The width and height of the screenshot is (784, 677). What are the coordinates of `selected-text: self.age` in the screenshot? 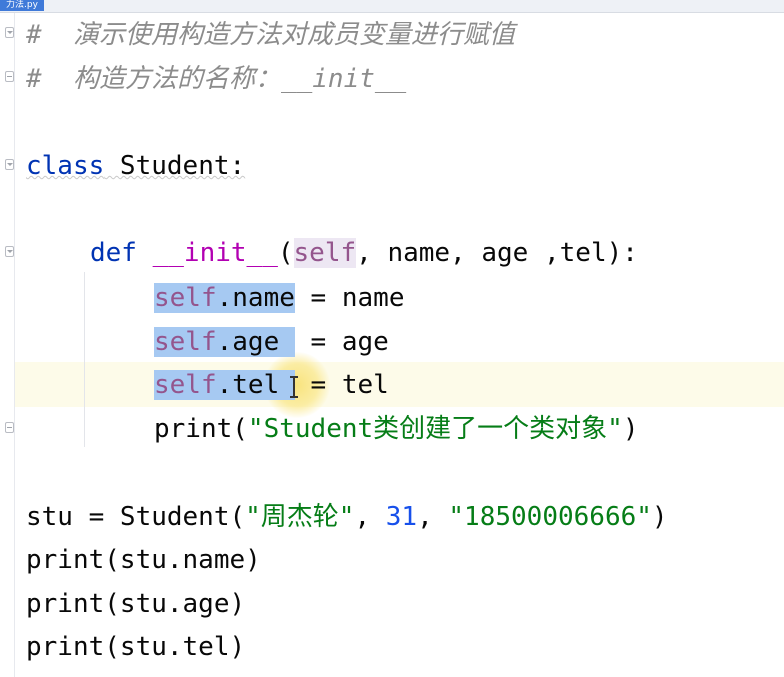 It's located at (224, 342).